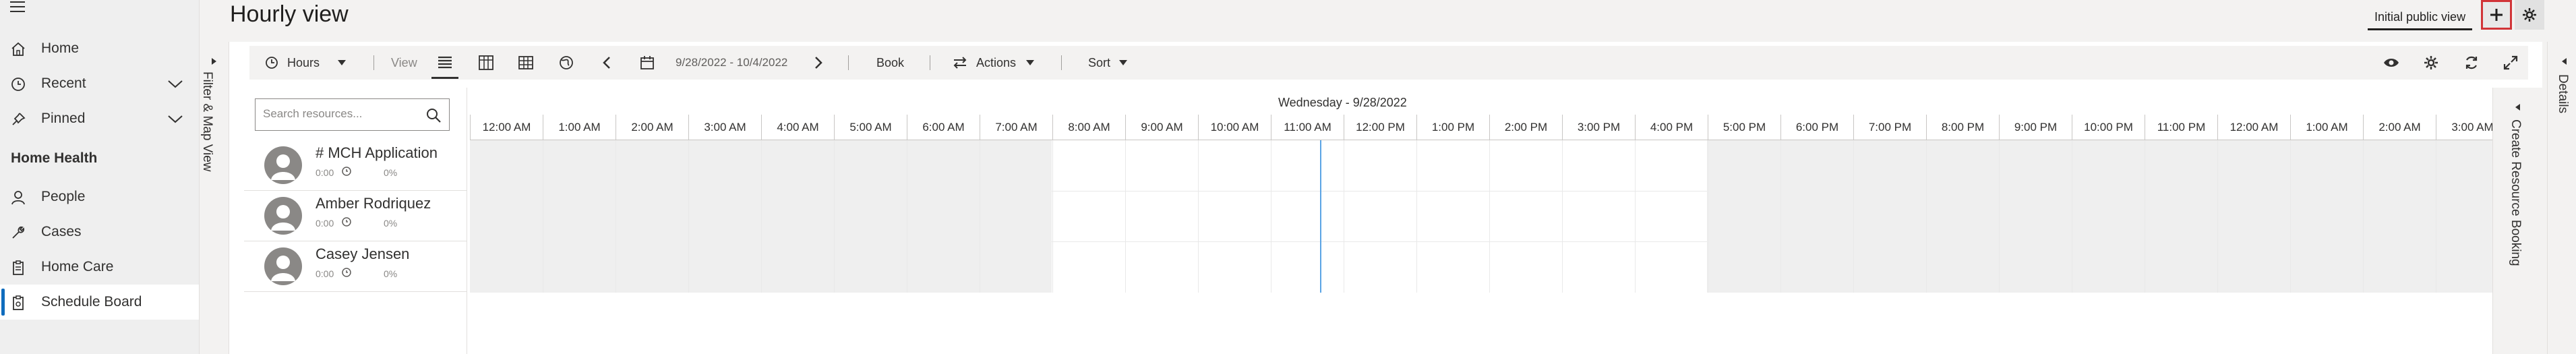 This screenshot has height=354, width=2576. I want to click on hour-header: 10:00 AM, so click(1234, 128).